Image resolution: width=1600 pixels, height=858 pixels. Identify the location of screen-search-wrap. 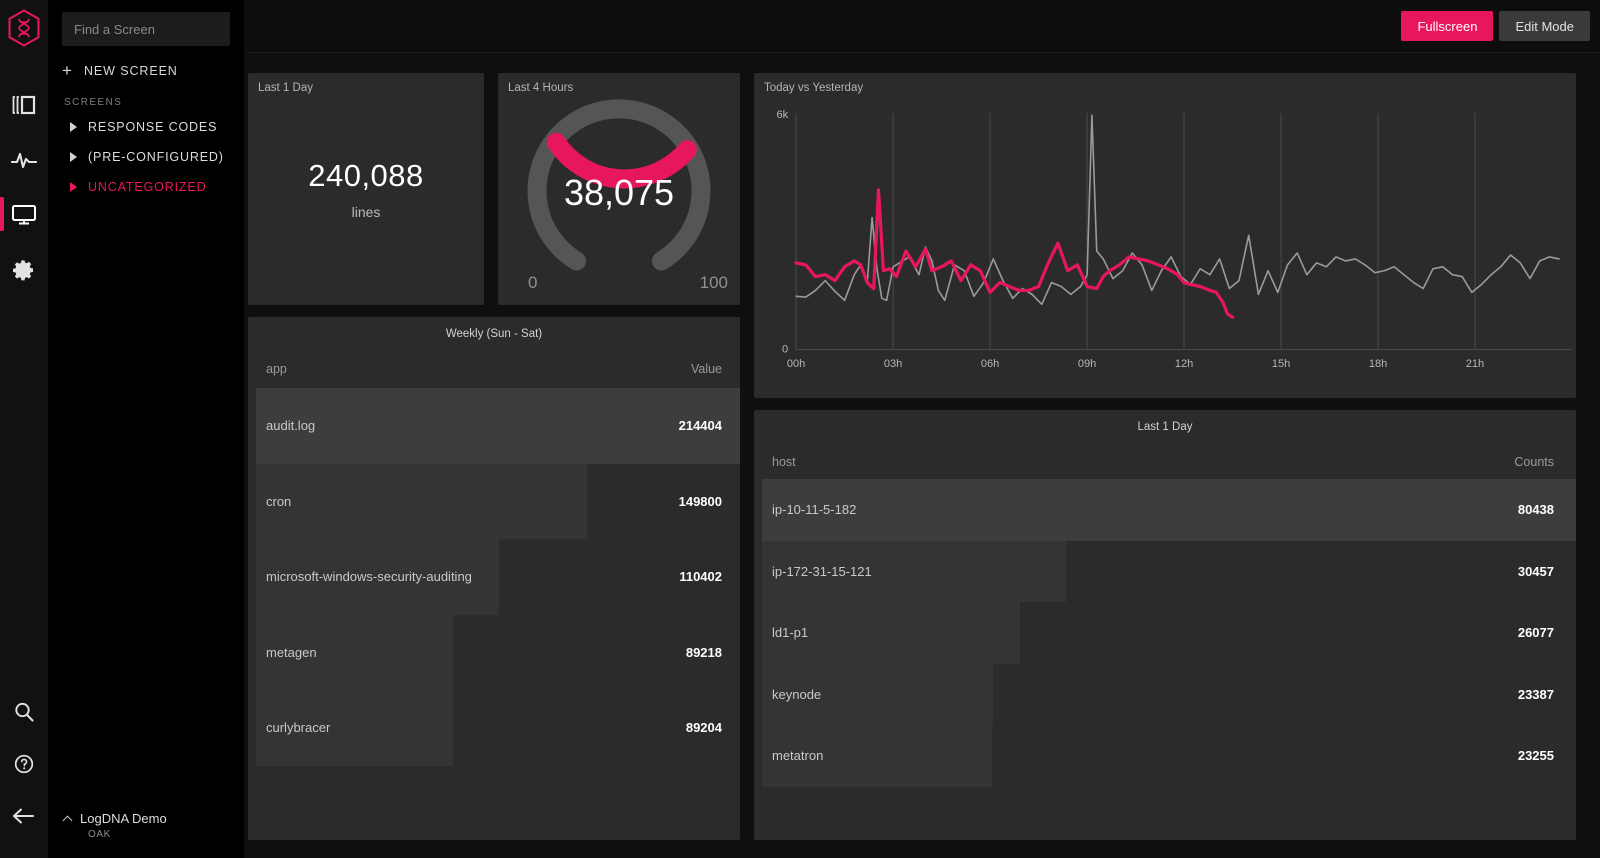
(146, 23).